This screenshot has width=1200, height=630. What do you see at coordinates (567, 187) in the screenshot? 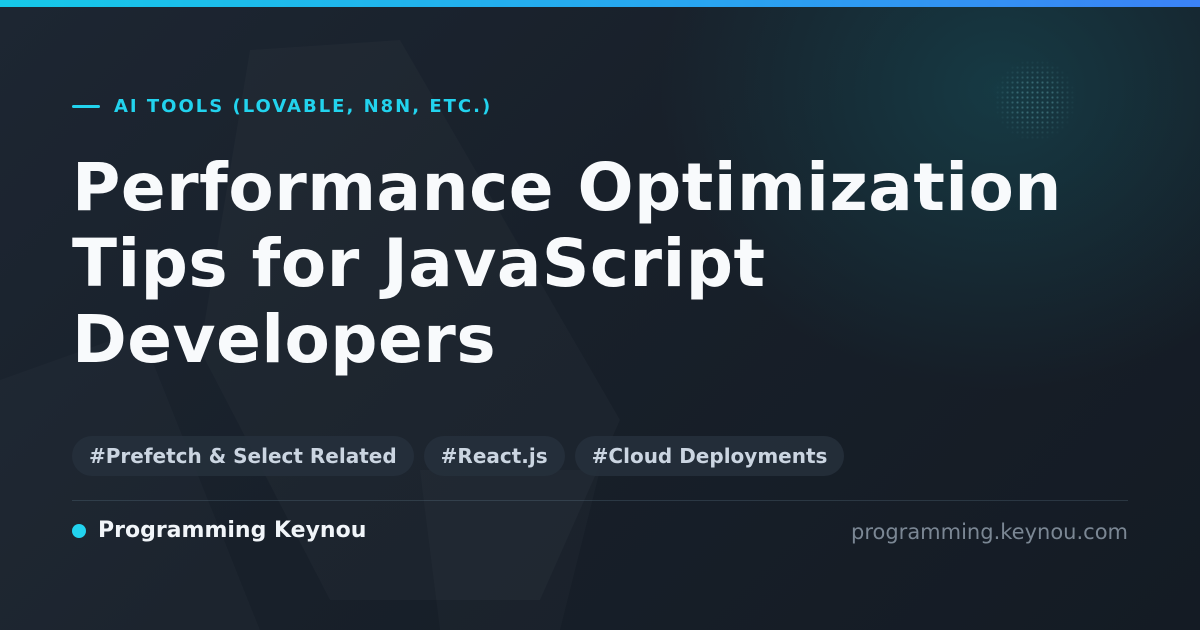
I see `title-line-1: Performance Optimization` at bounding box center [567, 187].